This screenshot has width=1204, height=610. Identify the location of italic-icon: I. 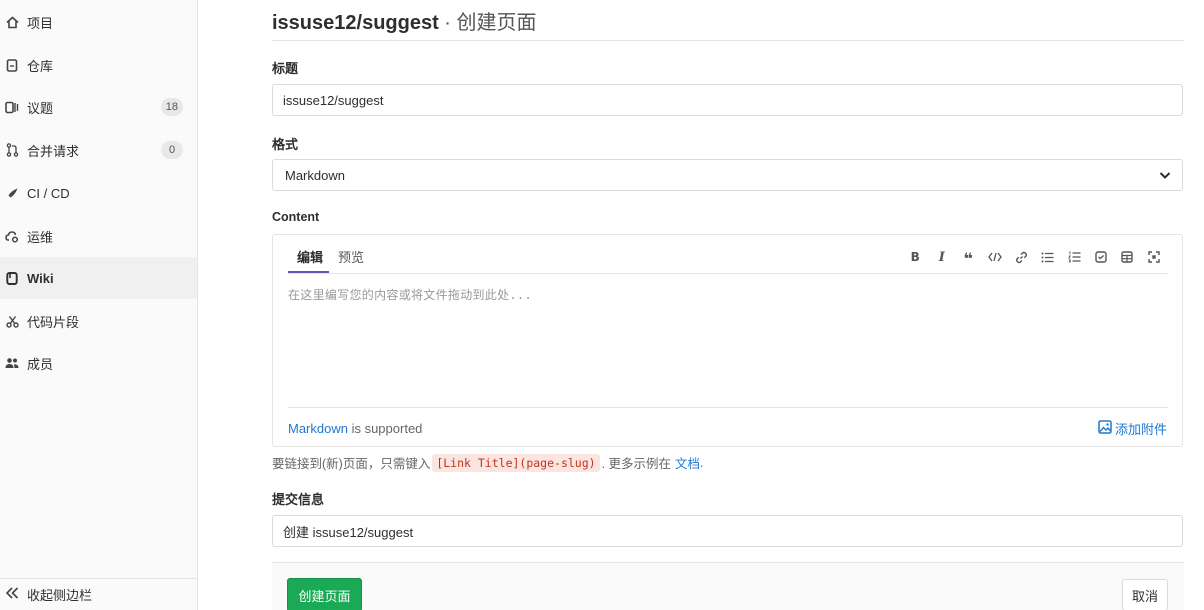
(942, 257).